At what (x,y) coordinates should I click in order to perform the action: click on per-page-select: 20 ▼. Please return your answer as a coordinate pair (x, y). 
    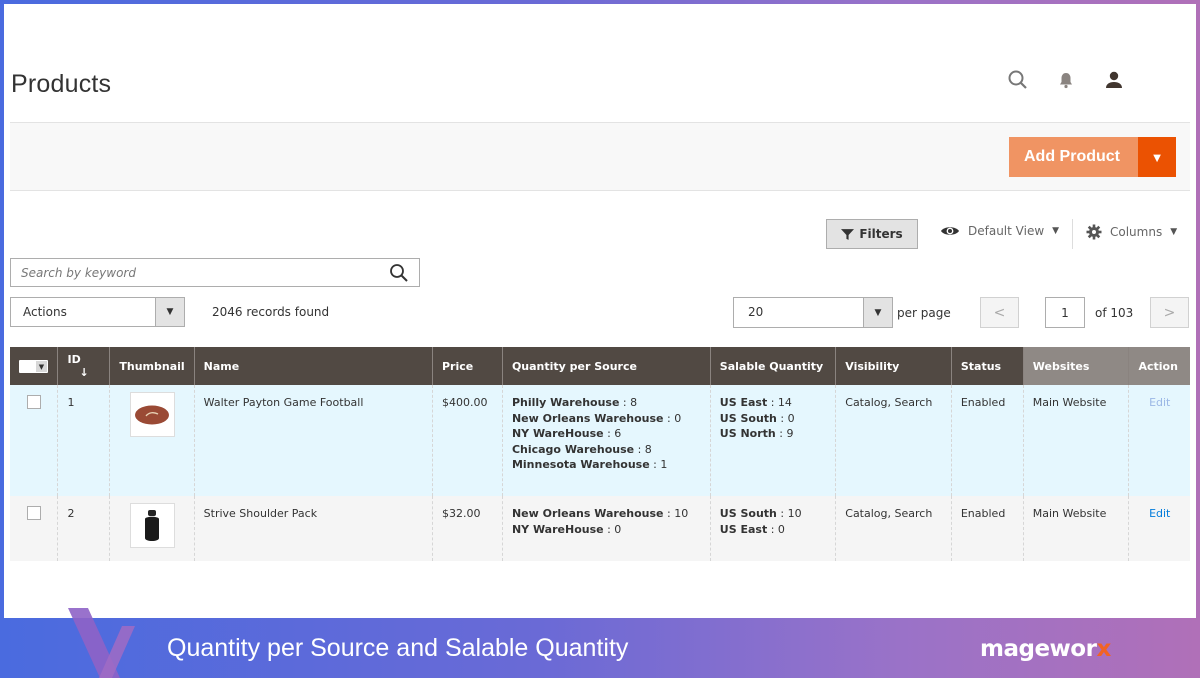
    Looking at the image, I should click on (813, 312).